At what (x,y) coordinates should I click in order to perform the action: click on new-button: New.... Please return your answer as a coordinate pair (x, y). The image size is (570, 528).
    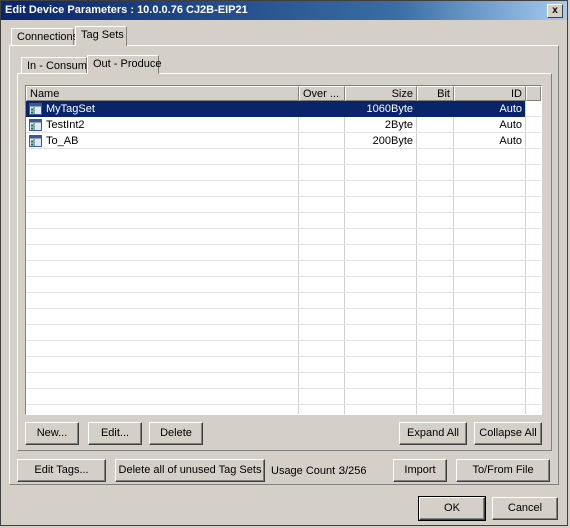
    Looking at the image, I should click on (52, 433).